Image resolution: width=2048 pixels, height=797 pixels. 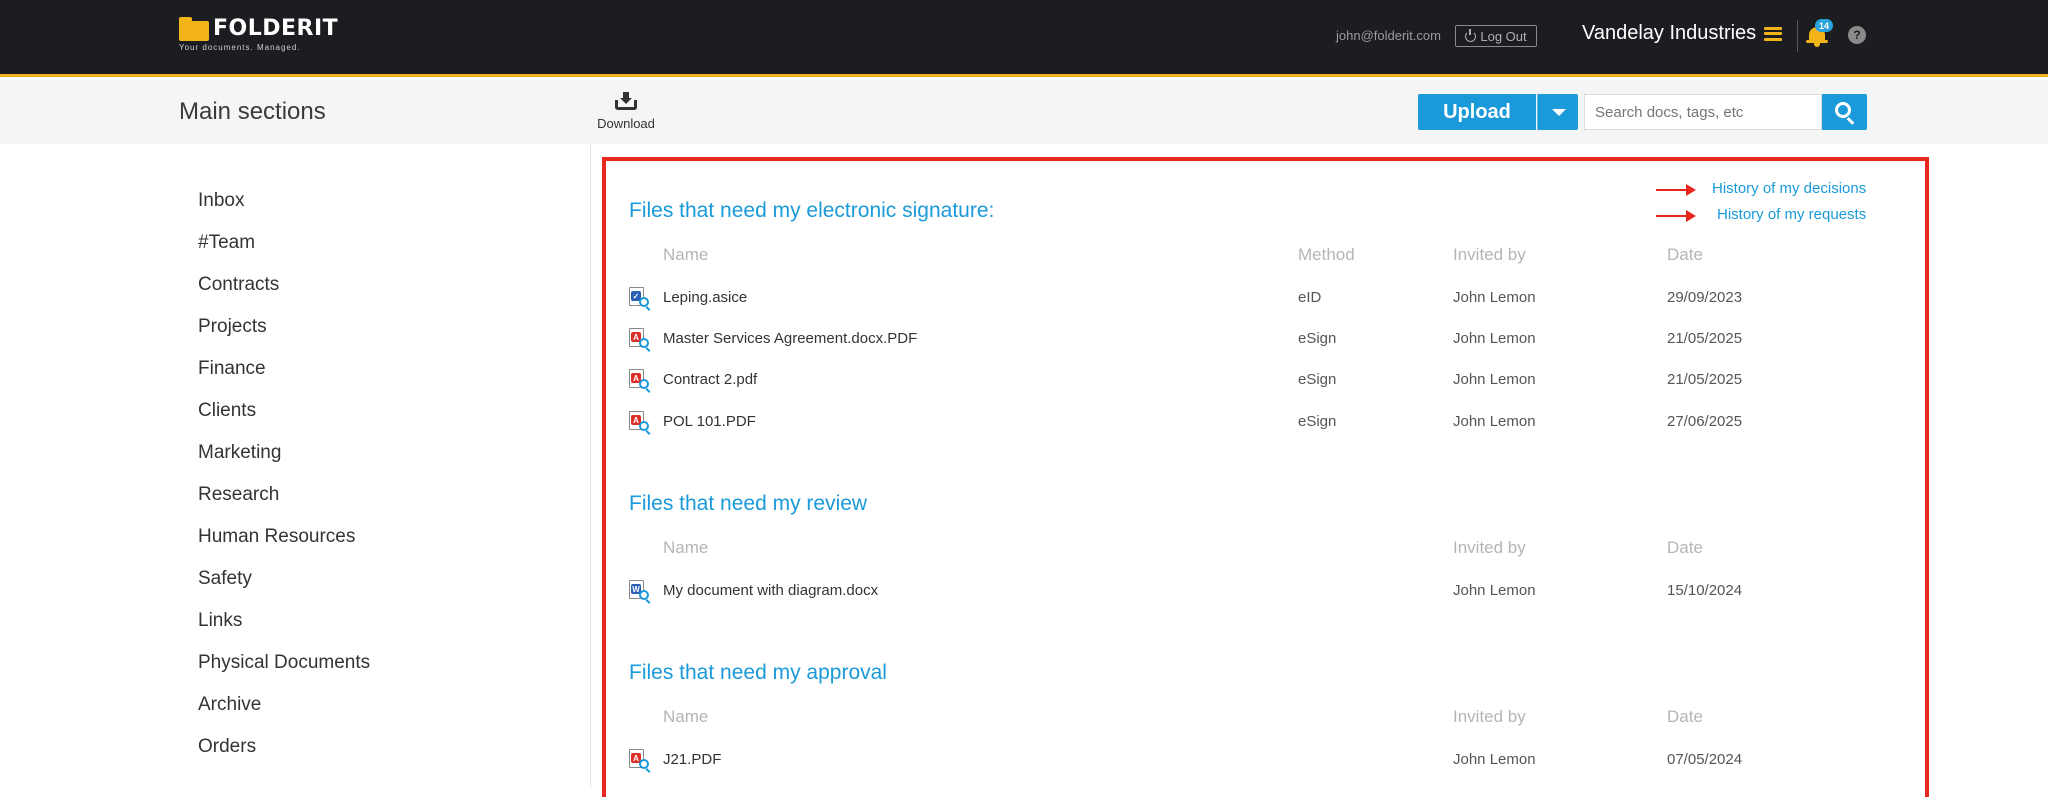 I want to click on logo-tagline: Your documents. Managed., so click(x=240, y=47).